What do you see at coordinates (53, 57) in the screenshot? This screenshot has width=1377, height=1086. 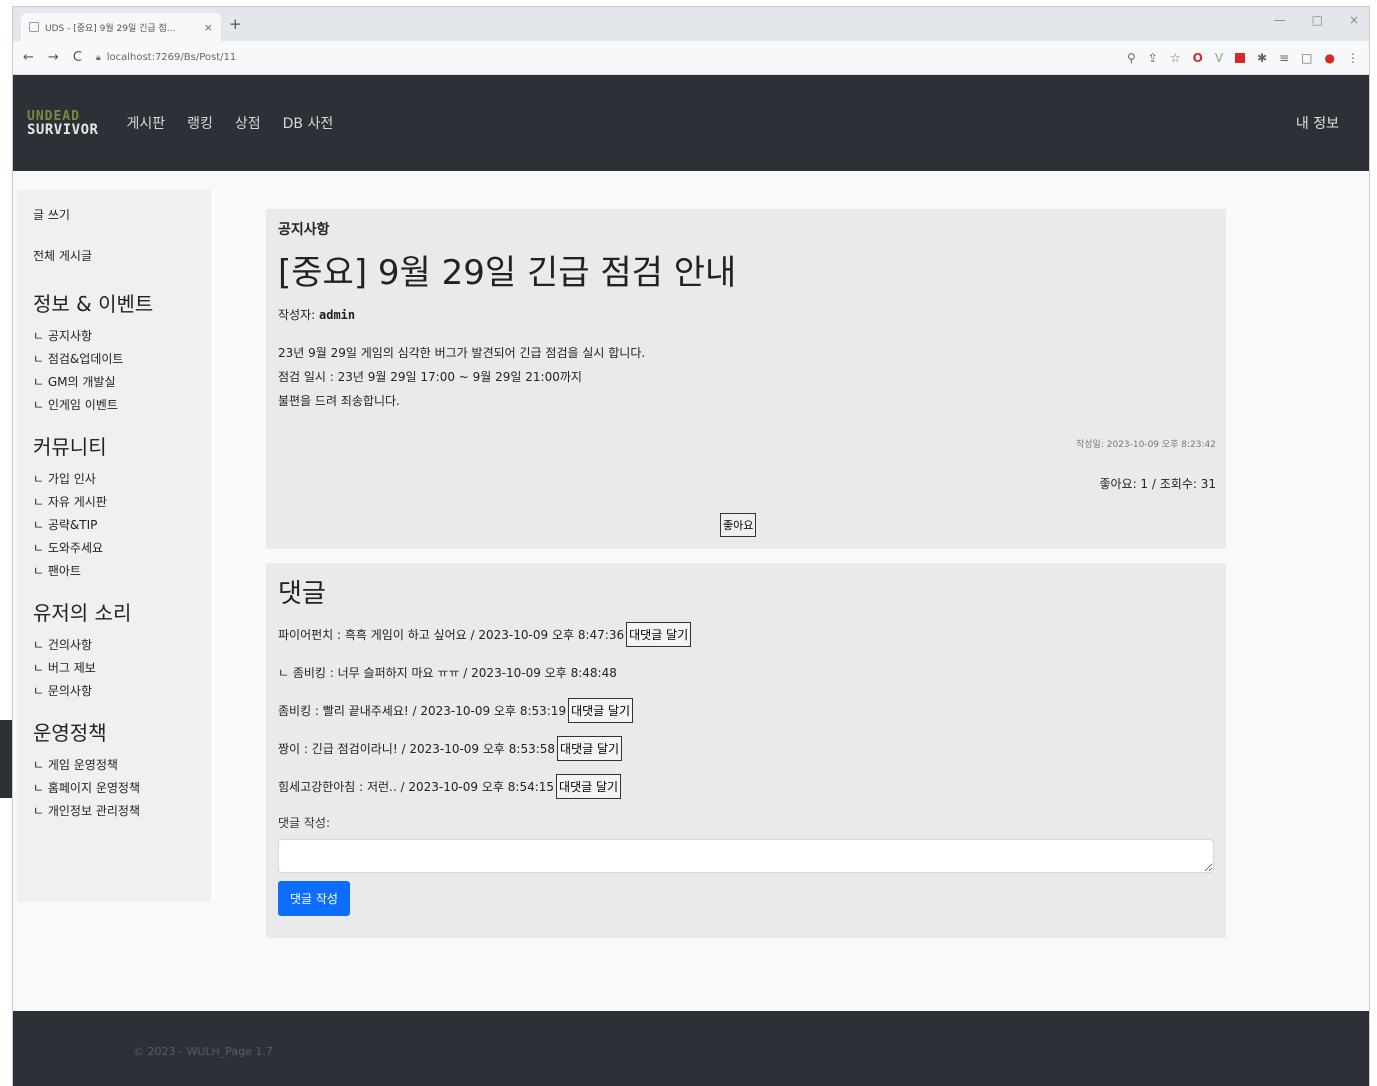 I see `forward-icon: →` at bounding box center [53, 57].